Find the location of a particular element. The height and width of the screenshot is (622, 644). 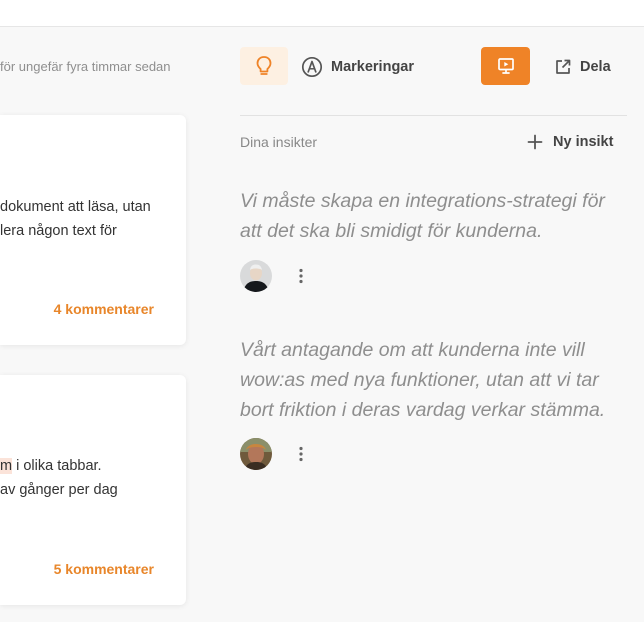

markings-button: Markeringar is located at coordinates (357, 67).